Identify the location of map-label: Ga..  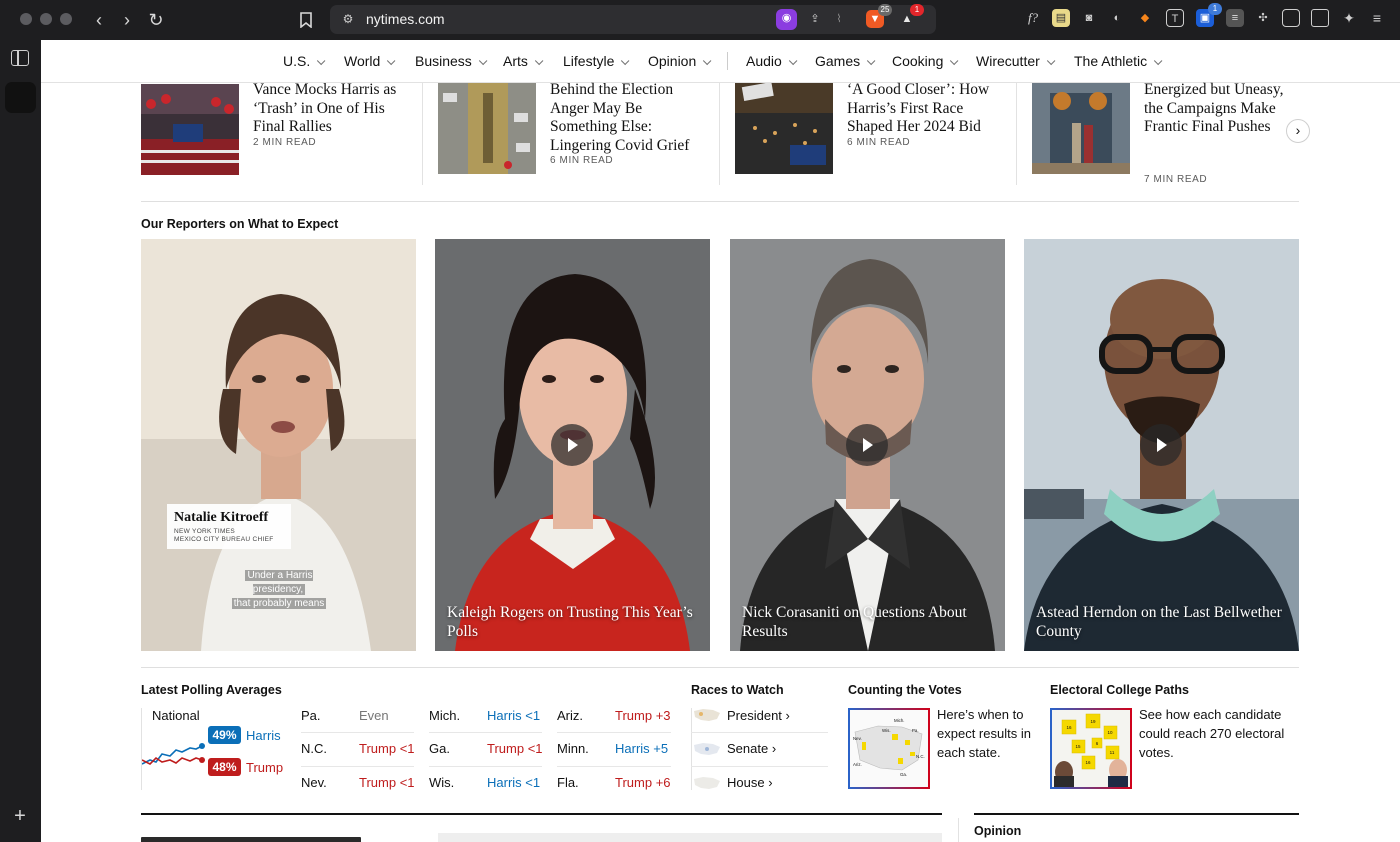
(903, 774).